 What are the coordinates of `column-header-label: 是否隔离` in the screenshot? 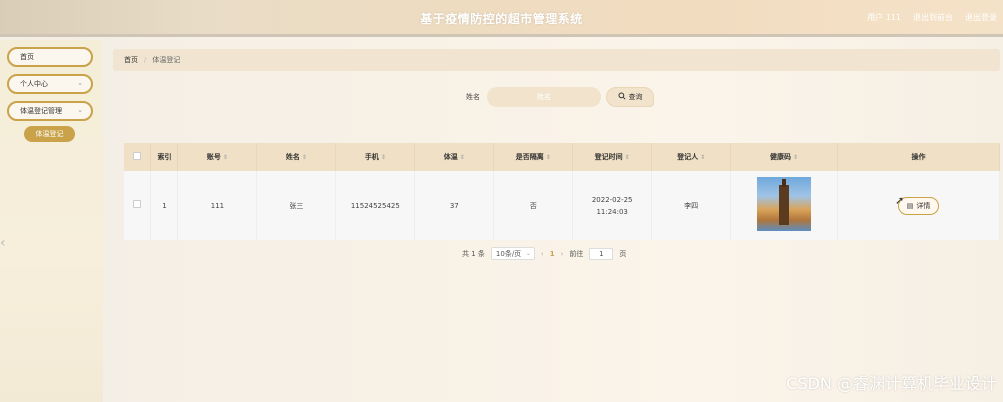 It's located at (529, 157).